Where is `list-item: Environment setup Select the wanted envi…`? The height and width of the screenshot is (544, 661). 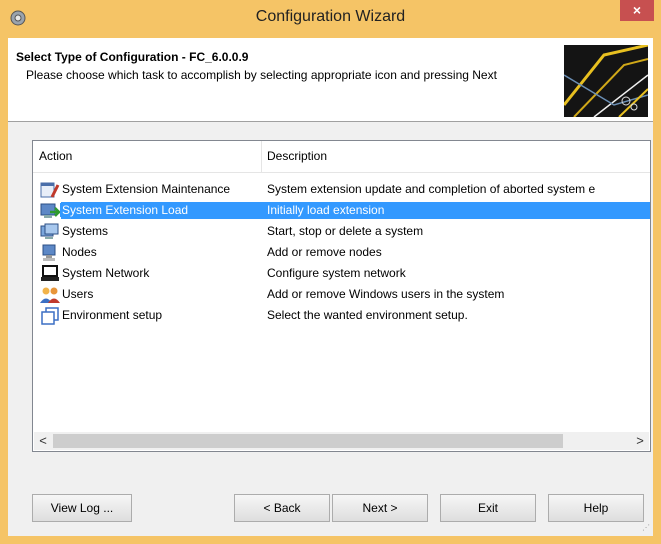
list-item: Environment setup Select the wanted envi… is located at coordinates (342, 315).